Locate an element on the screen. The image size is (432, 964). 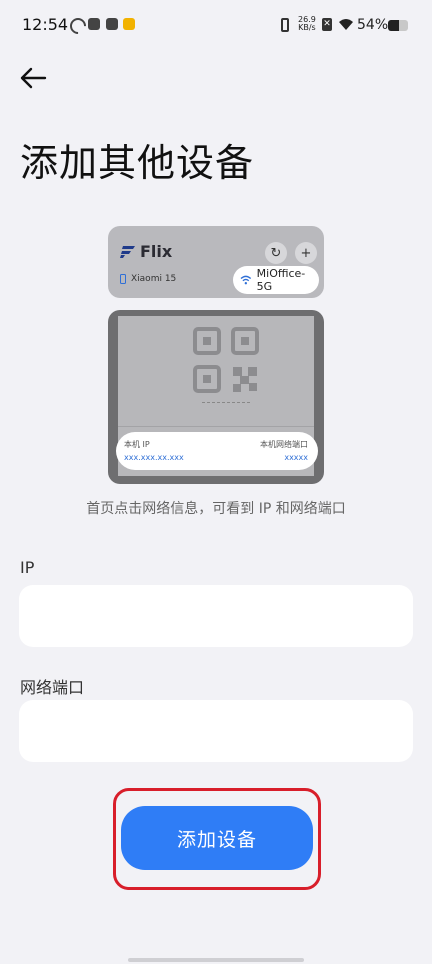
battery-icon is located at coordinates (398, 25).